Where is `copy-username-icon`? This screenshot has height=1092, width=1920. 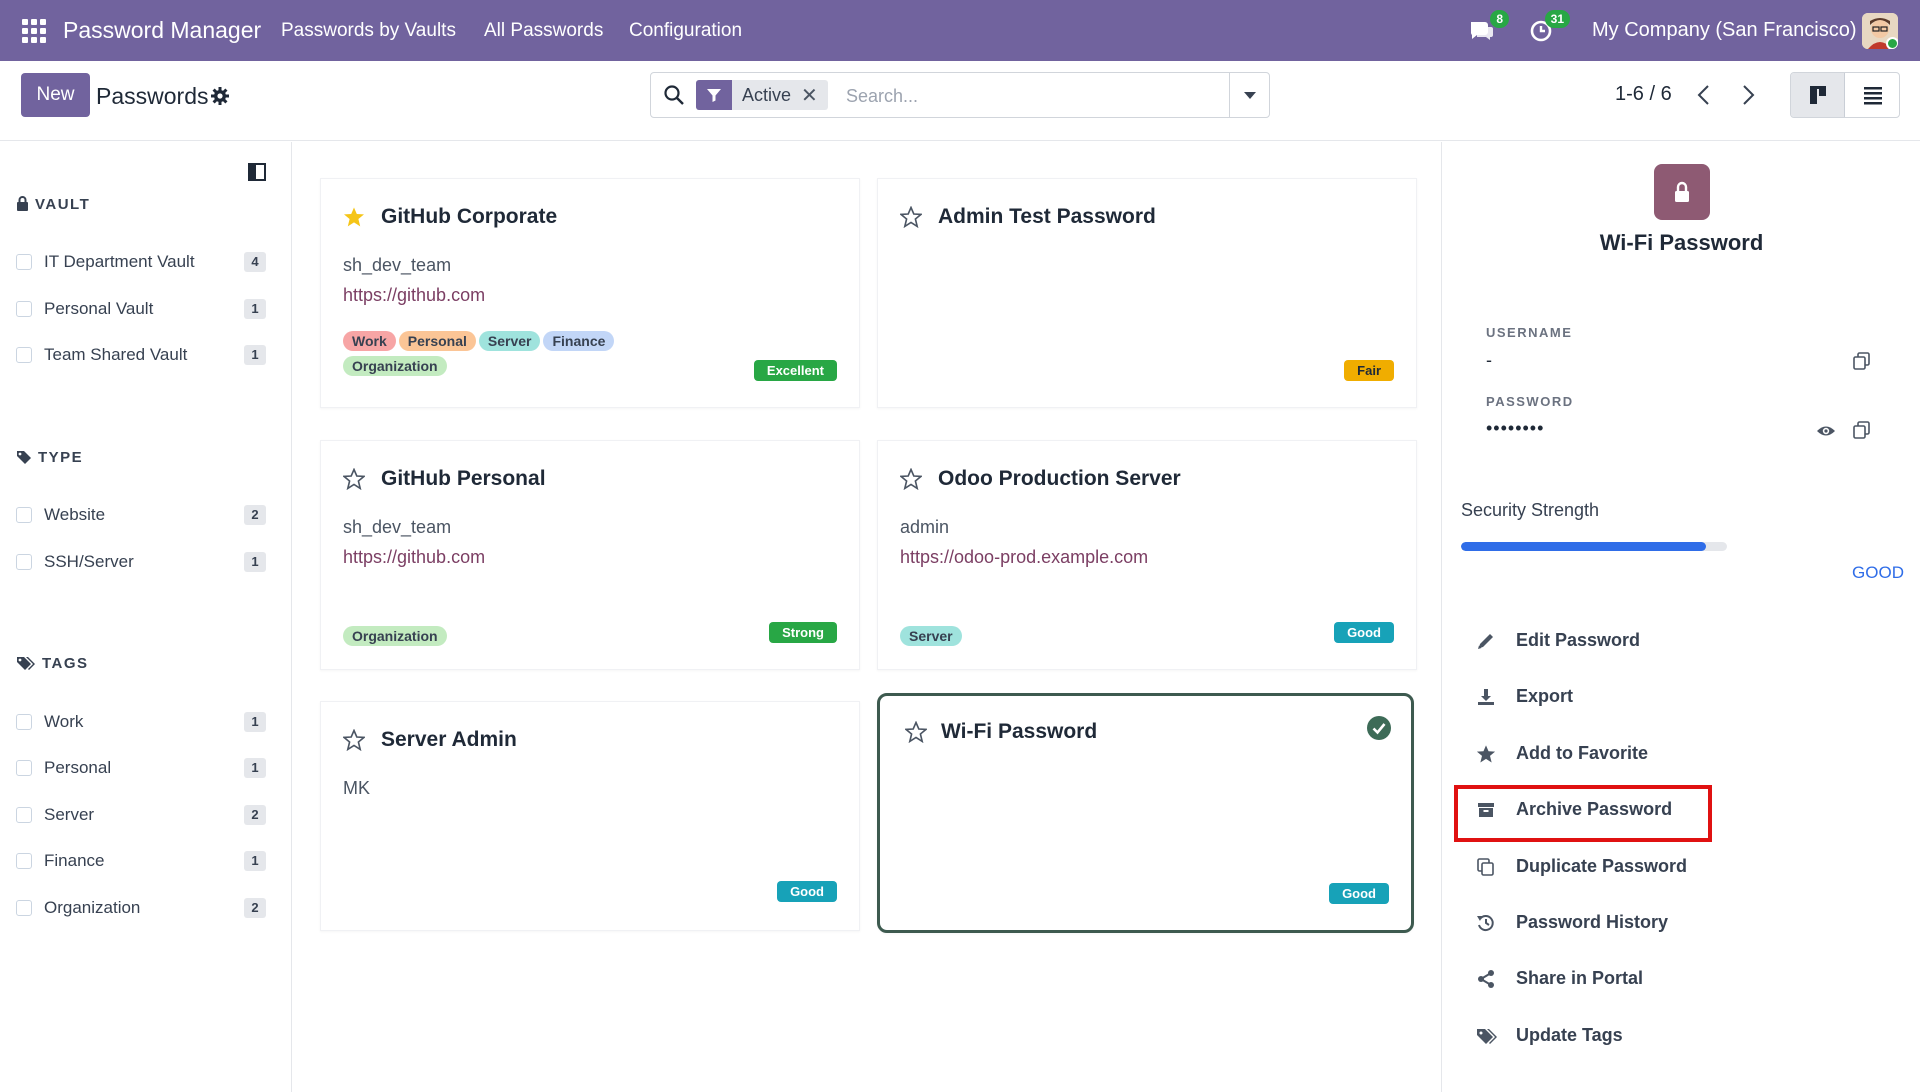
copy-username-icon is located at coordinates (1862, 361).